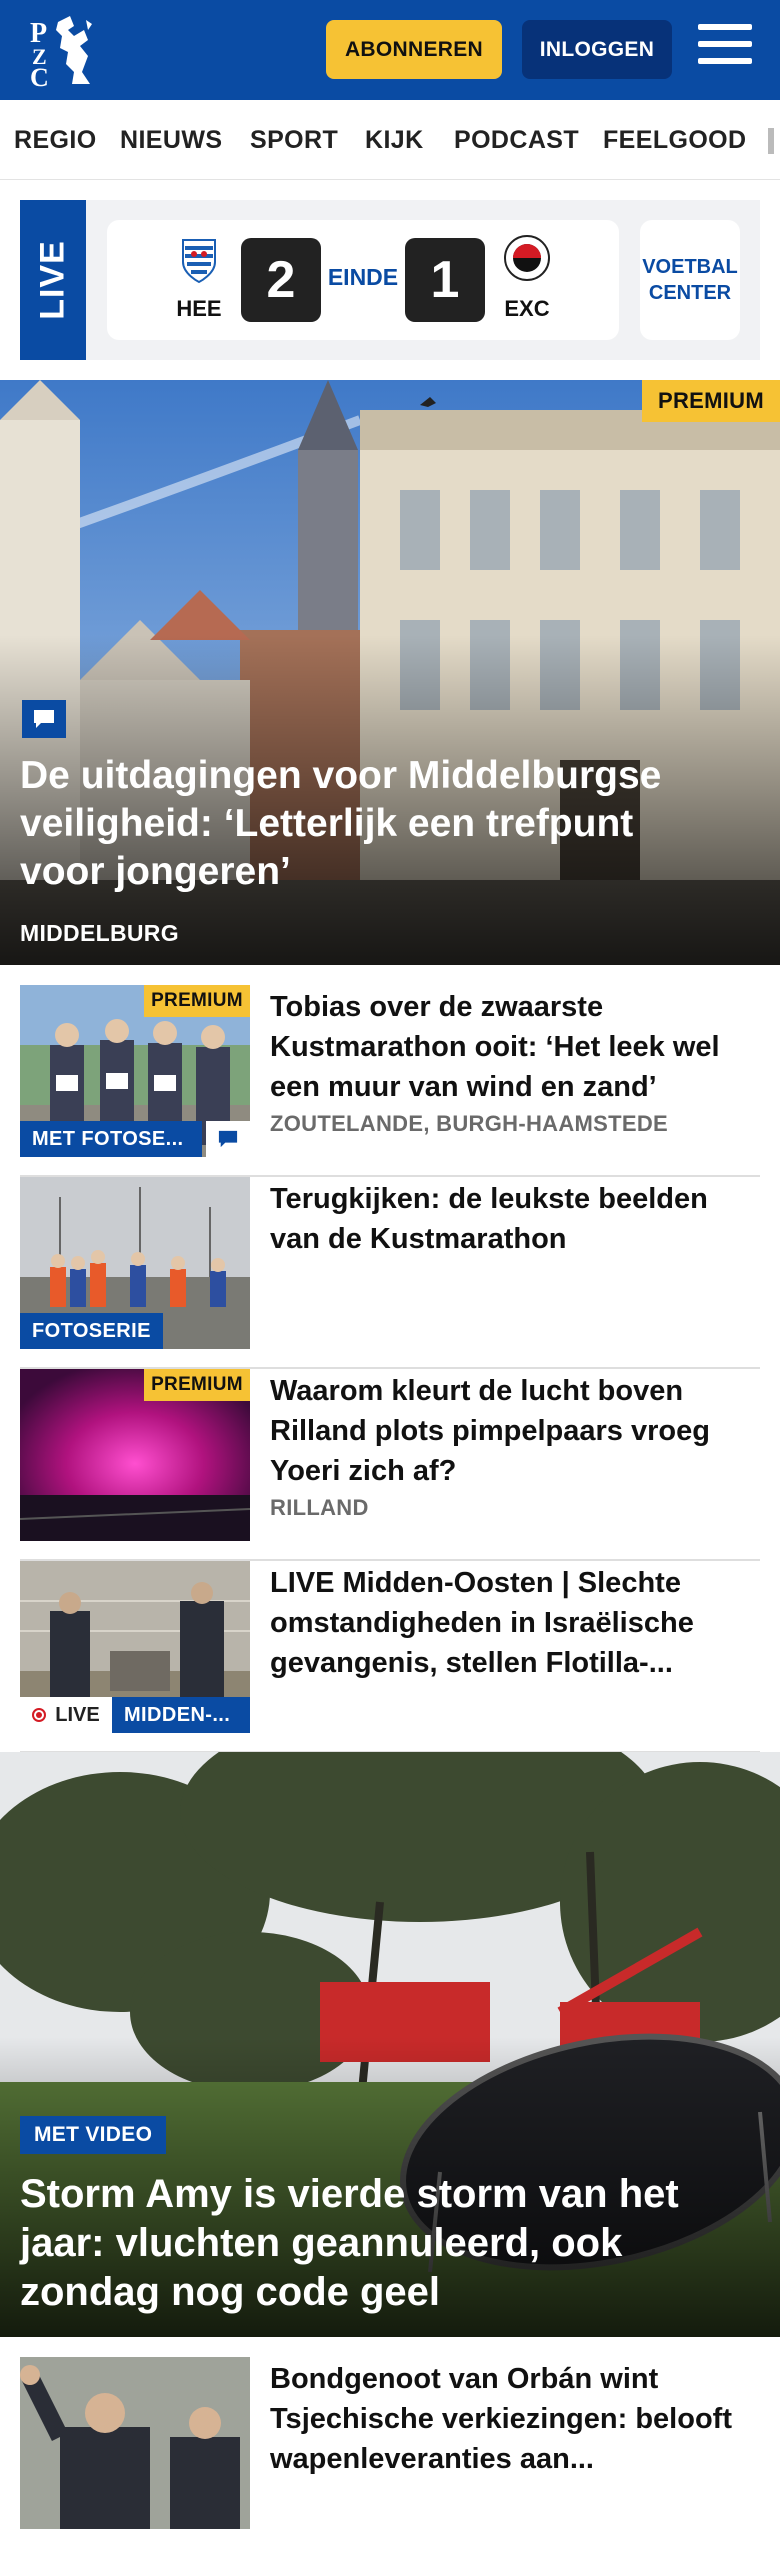 The image size is (780, 2560). What do you see at coordinates (281, 280) in the screenshot?
I see `home-score: 2` at bounding box center [281, 280].